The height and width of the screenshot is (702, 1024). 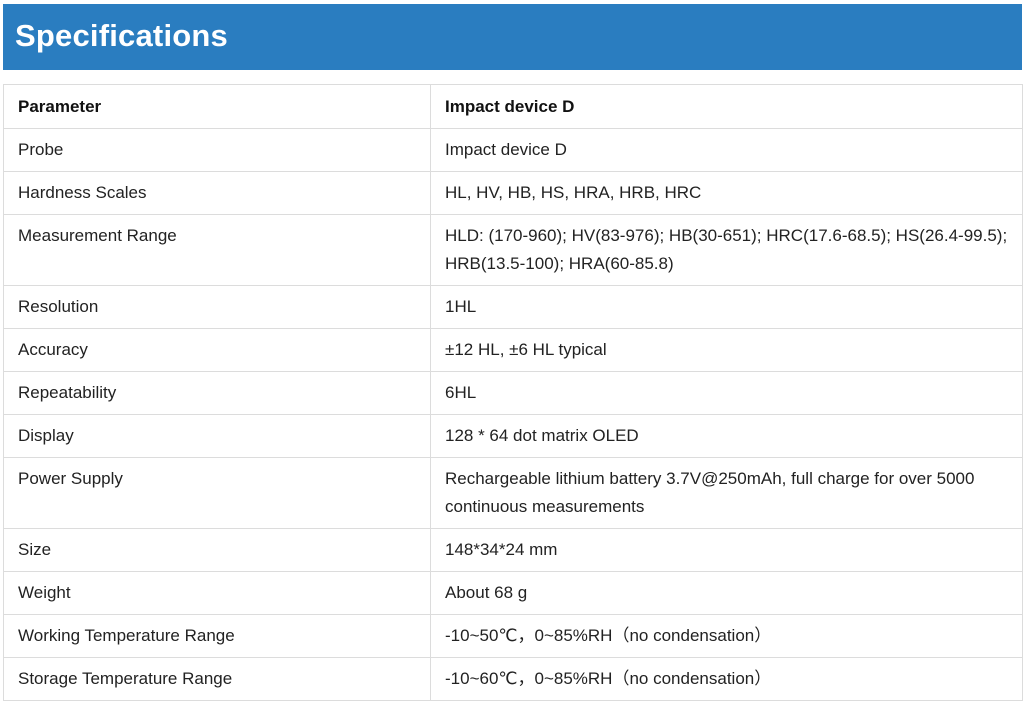 What do you see at coordinates (217, 493) in the screenshot?
I see `parameter-cell: Power Supply` at bounding box center [217, 493].